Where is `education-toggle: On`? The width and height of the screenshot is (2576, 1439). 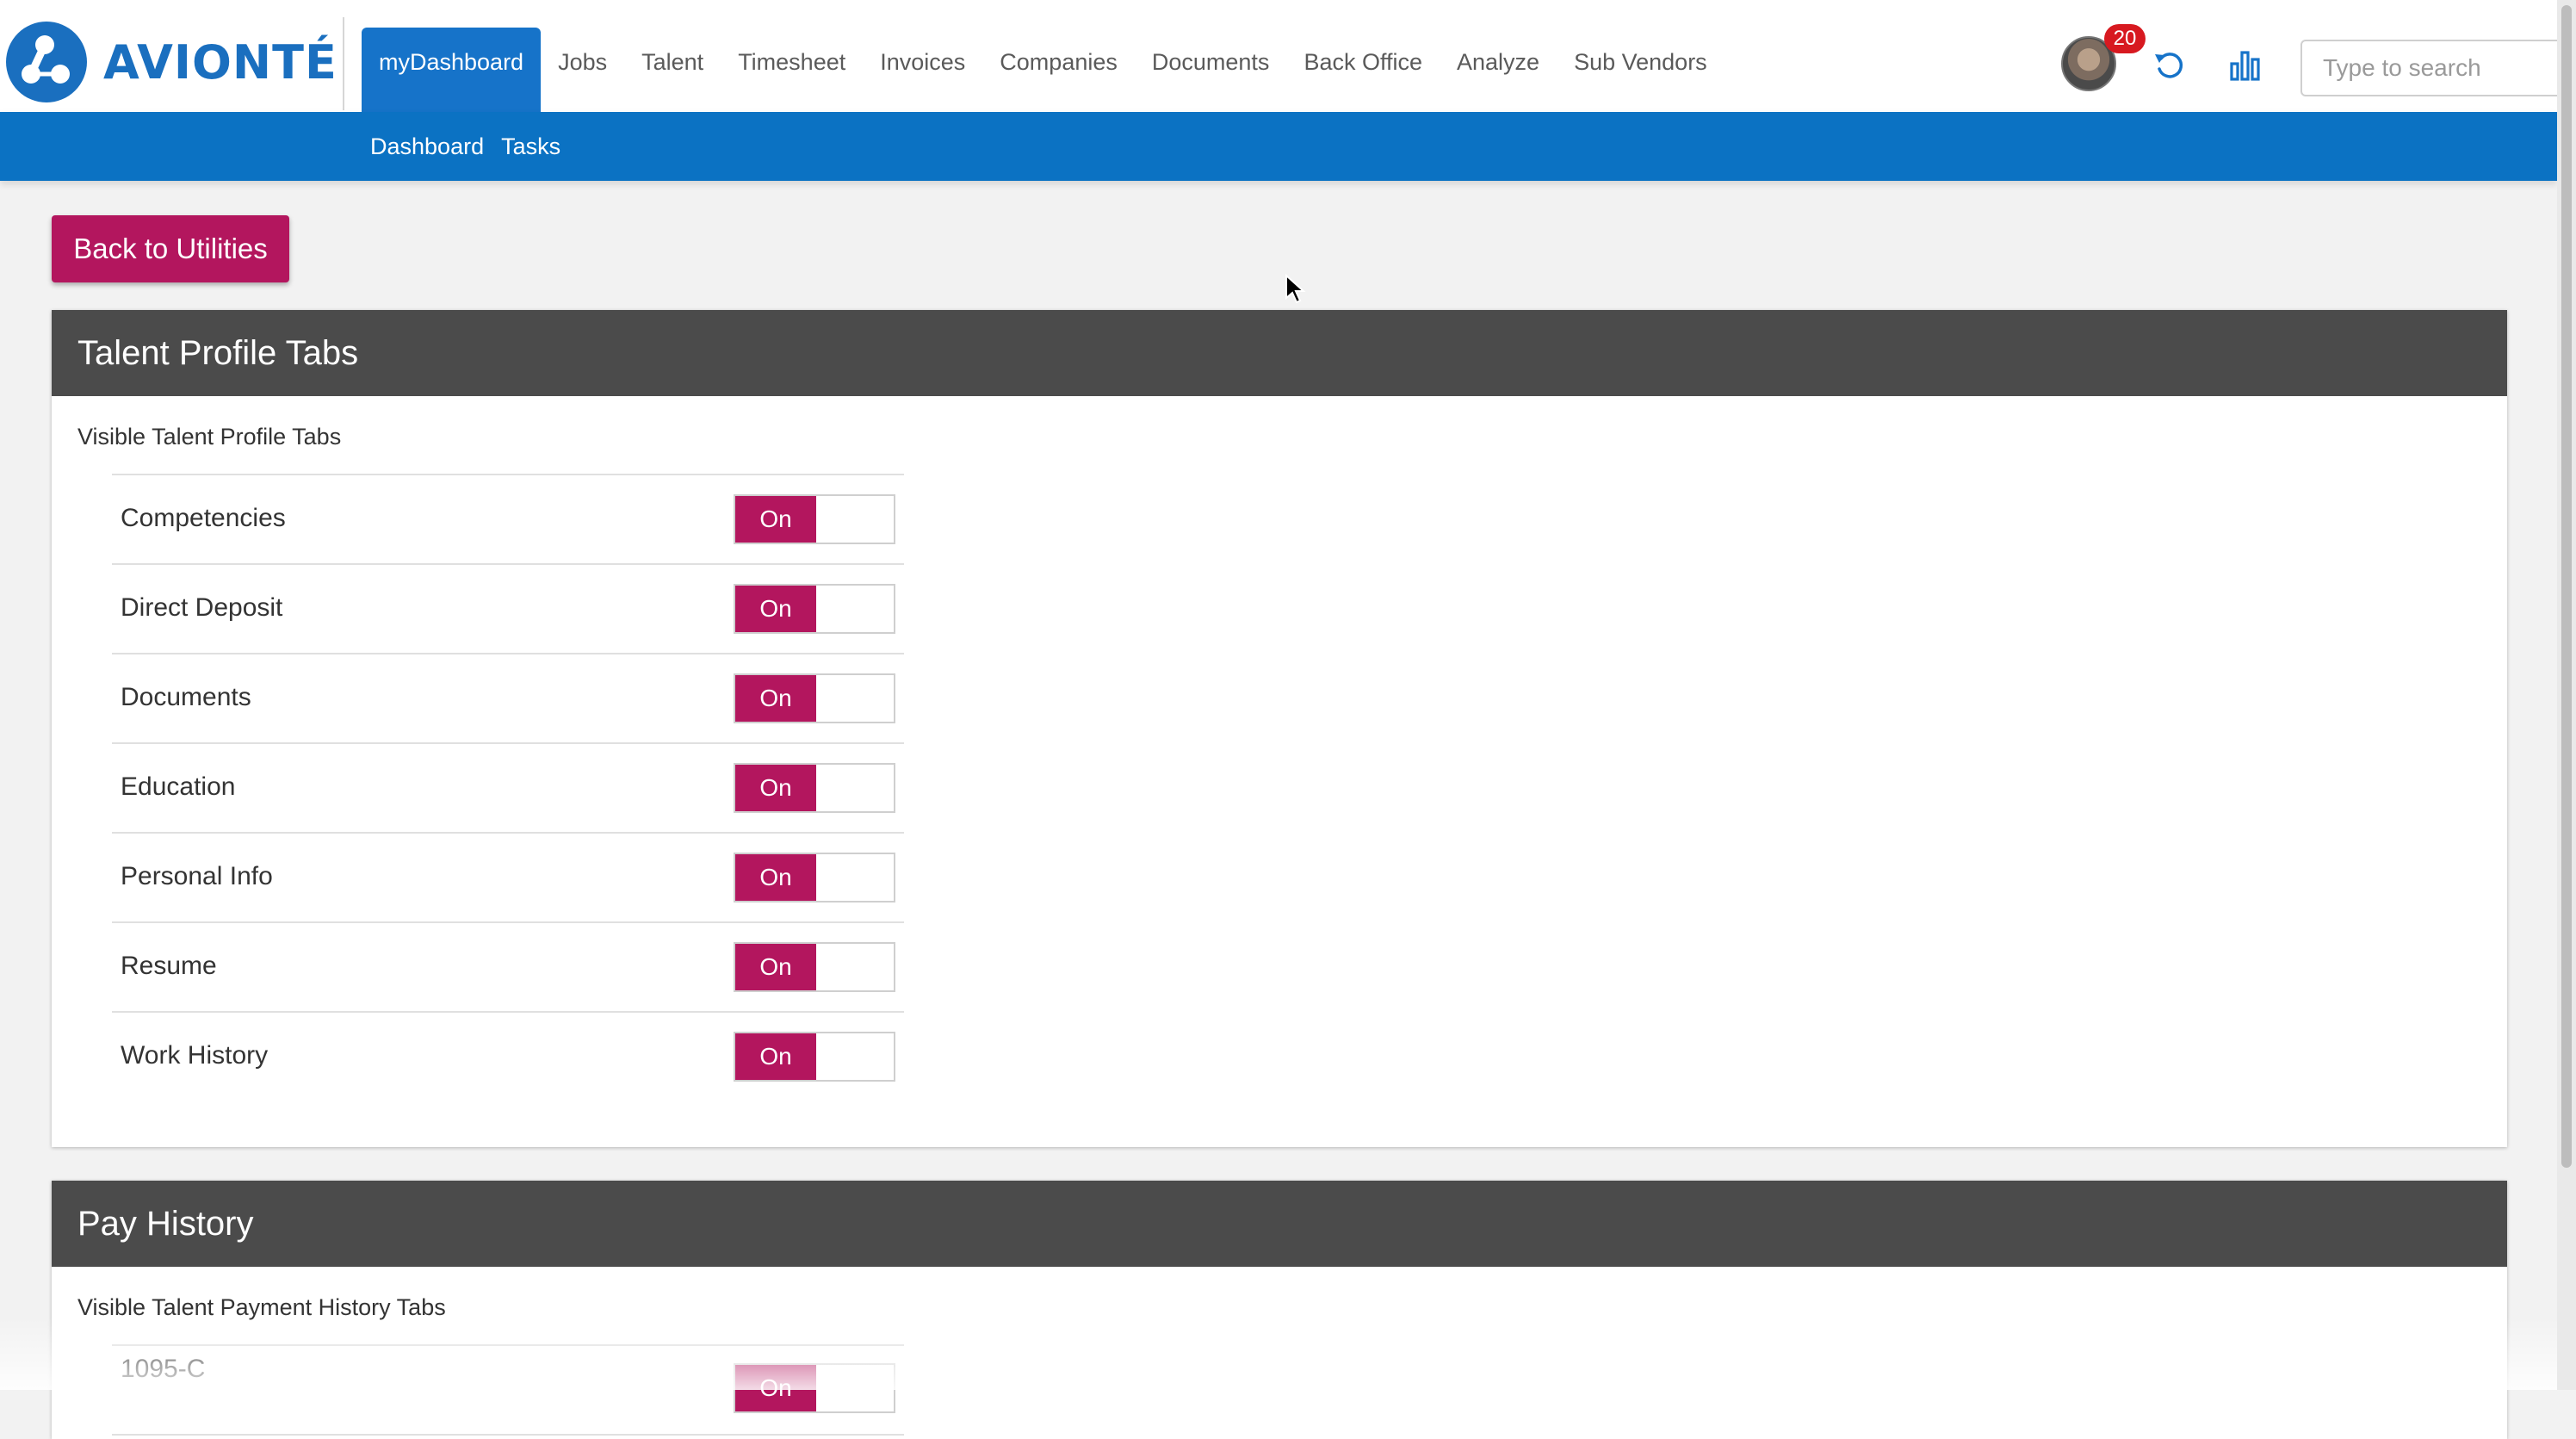
education-toggle: On is located at coordinates (815, 788).